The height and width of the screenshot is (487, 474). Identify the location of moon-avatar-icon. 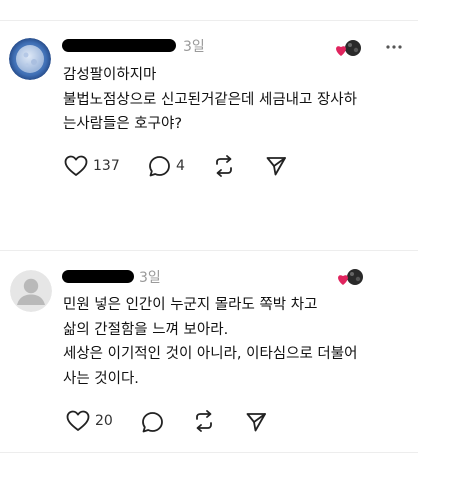
(30, 59).